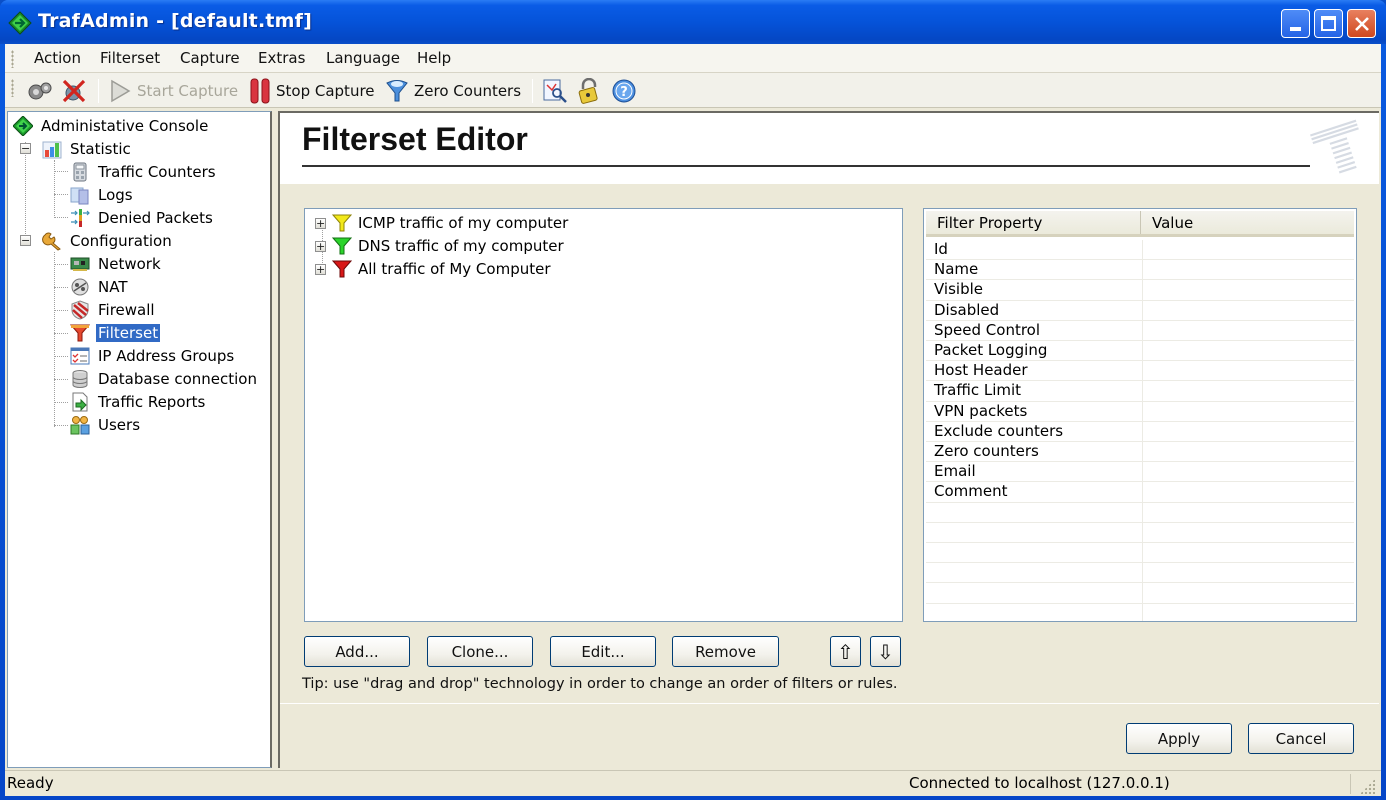 Image resolution: width=1386 pixels, height=800 pixels. What do you see at coordinates (99, 287) in the screenshot?
I see `tree-item-nat: NAT` at bounding box center [99, 287].